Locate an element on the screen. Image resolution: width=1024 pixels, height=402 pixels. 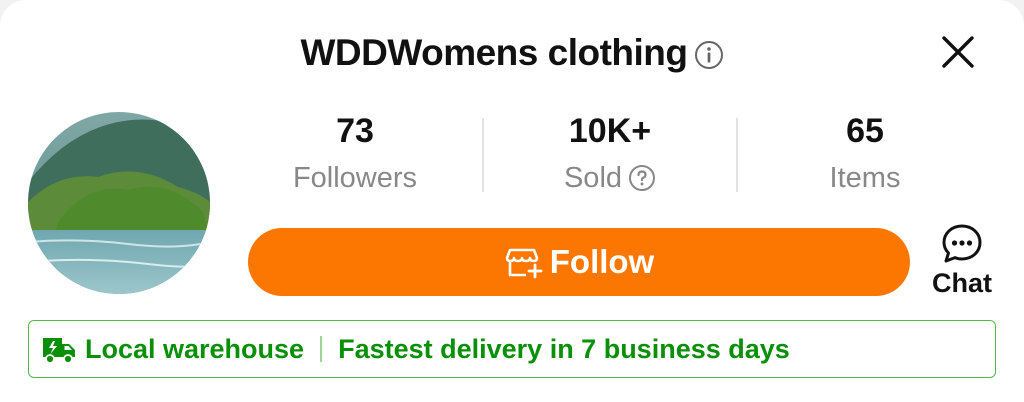
question-icon is located at coordinates (642, 178).